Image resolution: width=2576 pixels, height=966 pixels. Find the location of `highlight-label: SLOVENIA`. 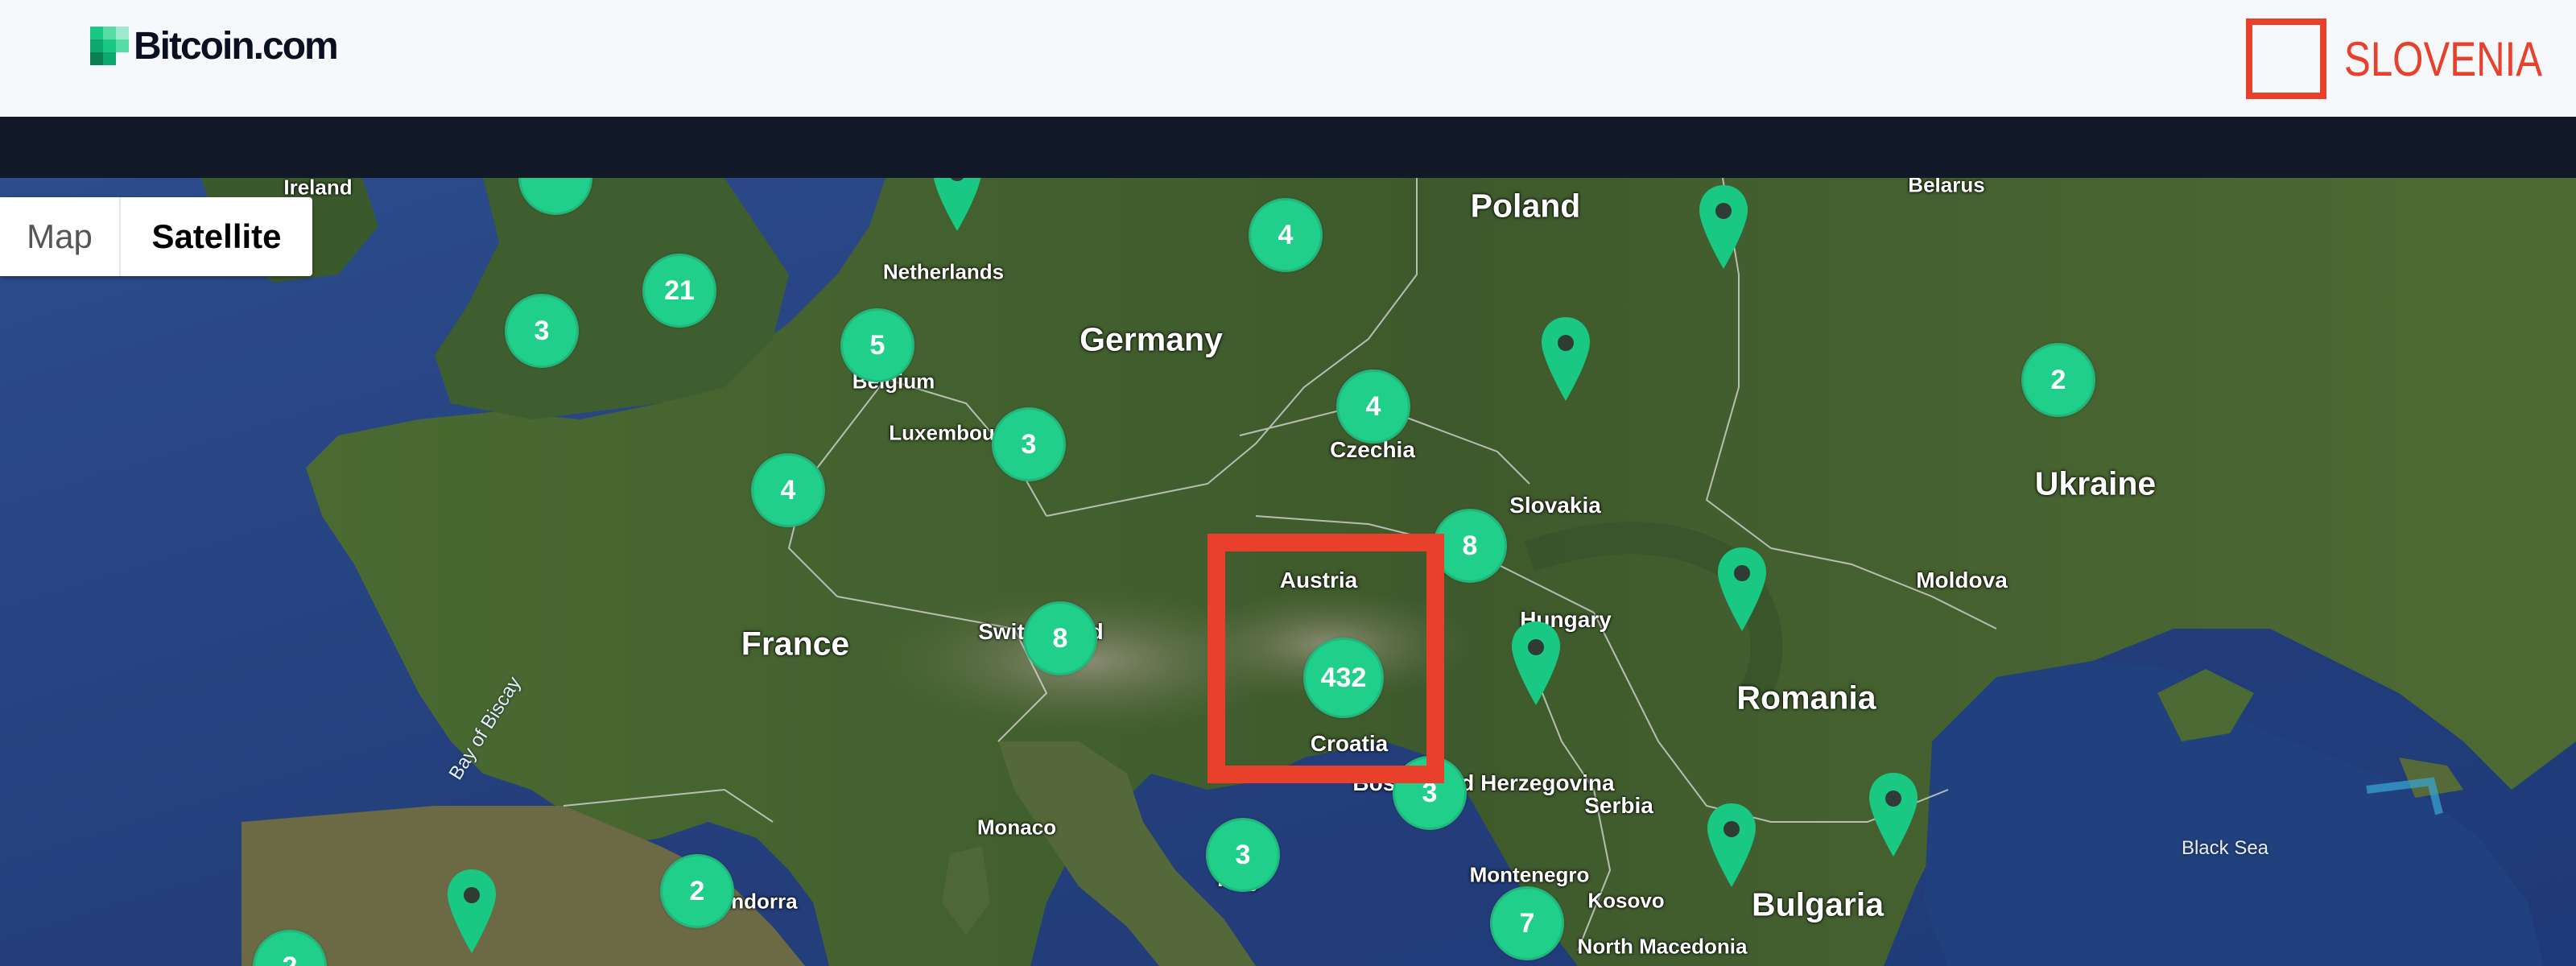

highlight-label: SLOVENIA is located at coordinates (2443, 58).